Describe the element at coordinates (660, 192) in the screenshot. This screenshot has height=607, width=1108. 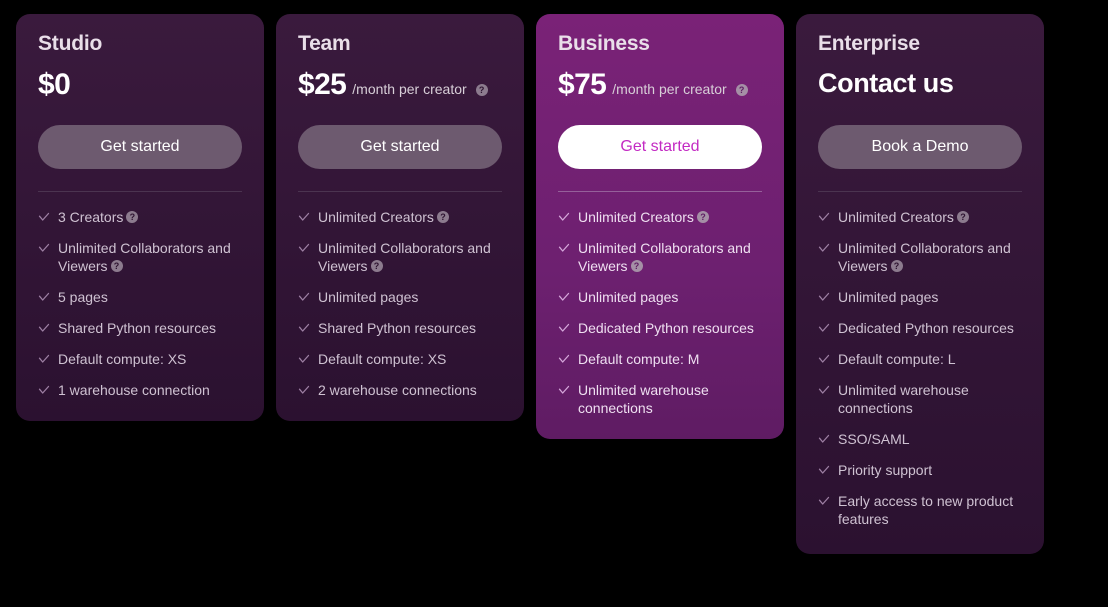
I see `card-divider` at that location.